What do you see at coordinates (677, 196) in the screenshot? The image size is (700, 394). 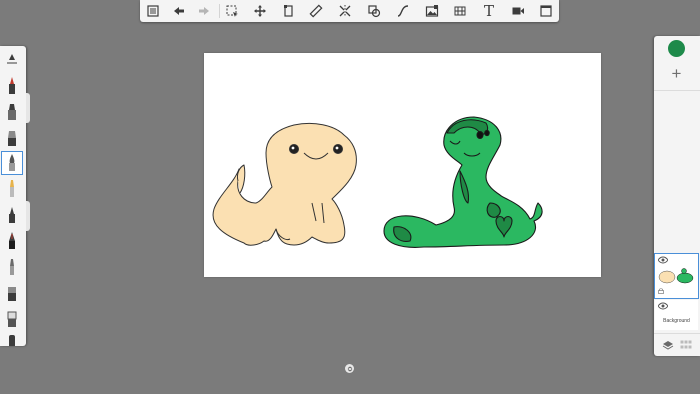 I see `layers-panel: + Background` at bounding box center [677, 196].